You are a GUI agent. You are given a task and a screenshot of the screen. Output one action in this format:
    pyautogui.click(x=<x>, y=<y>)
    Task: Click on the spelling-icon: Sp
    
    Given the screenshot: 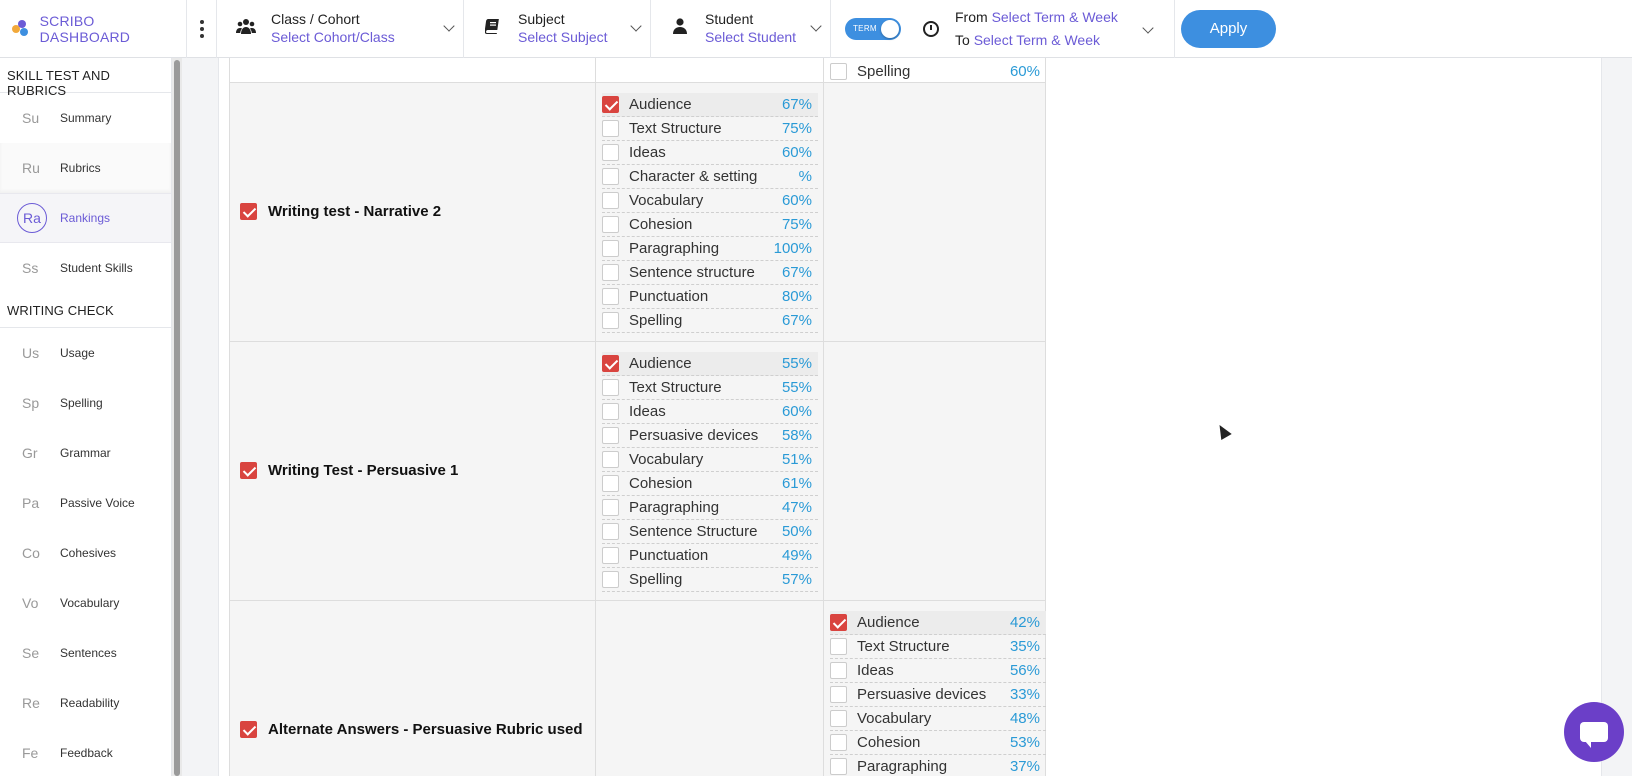 What is the action you would take?
    pyautogui.click(x=31, y=403)
    